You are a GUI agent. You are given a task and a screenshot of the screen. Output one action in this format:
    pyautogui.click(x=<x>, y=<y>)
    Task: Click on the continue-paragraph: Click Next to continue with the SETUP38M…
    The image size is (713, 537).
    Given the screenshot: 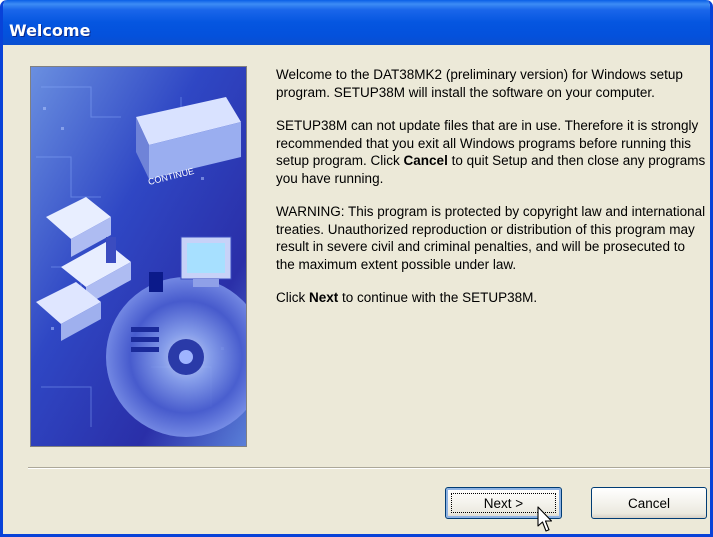 What is the action you would take?
    pyautogui.click(x=407, y=297)
    